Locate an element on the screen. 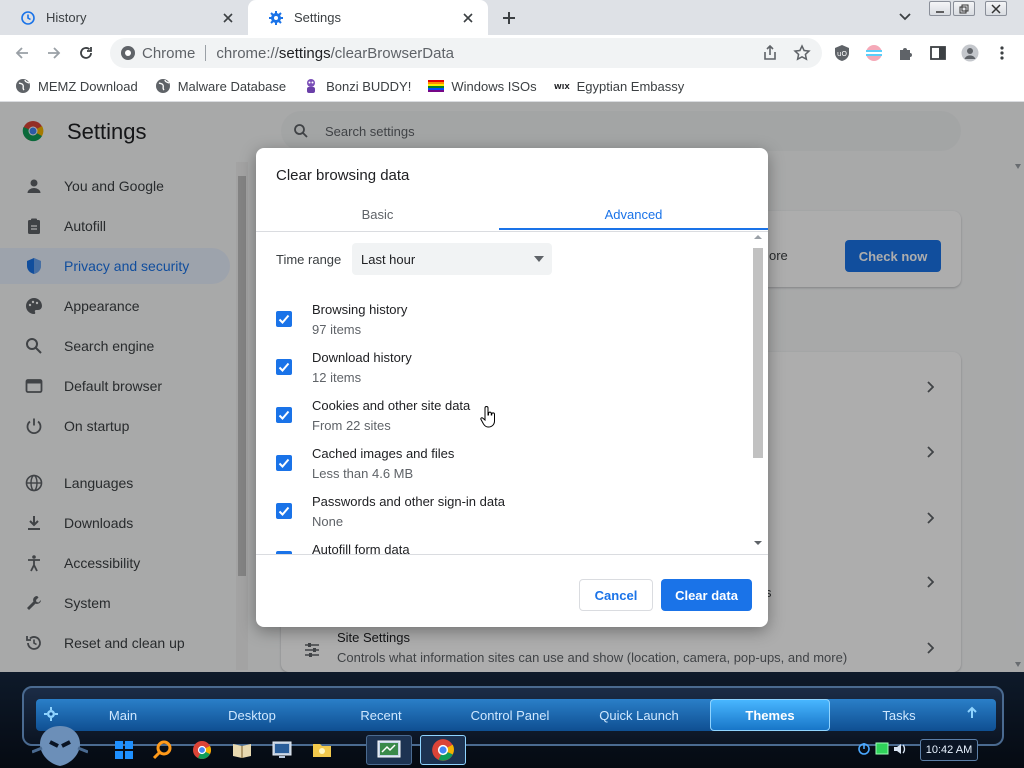  taskbar-menu-themes: Themes is located at coordinates (770, 715).